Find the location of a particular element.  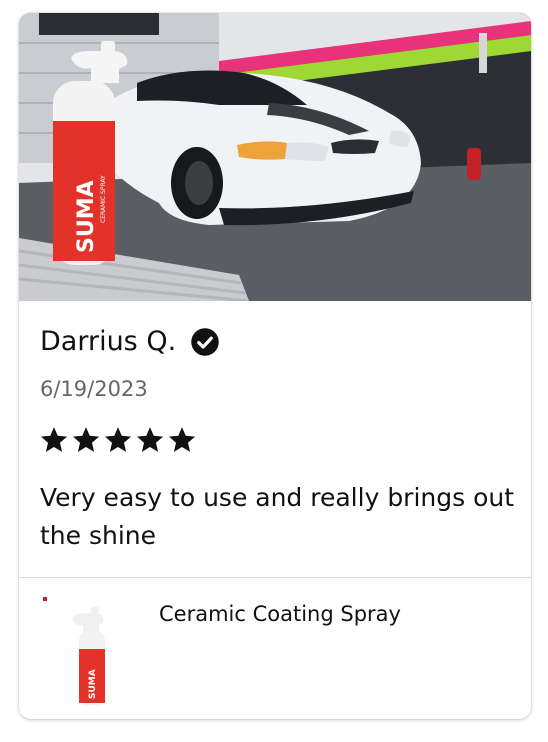

photo-bottle-brand: SUMA is located at coordinates (86, 216).